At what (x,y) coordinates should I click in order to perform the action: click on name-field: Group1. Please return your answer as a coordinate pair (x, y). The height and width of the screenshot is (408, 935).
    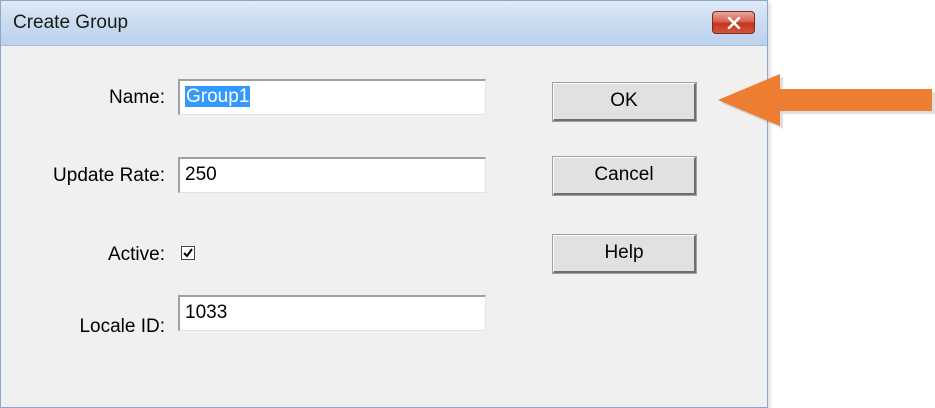
    Looking at the image, I should click on (332, 97).